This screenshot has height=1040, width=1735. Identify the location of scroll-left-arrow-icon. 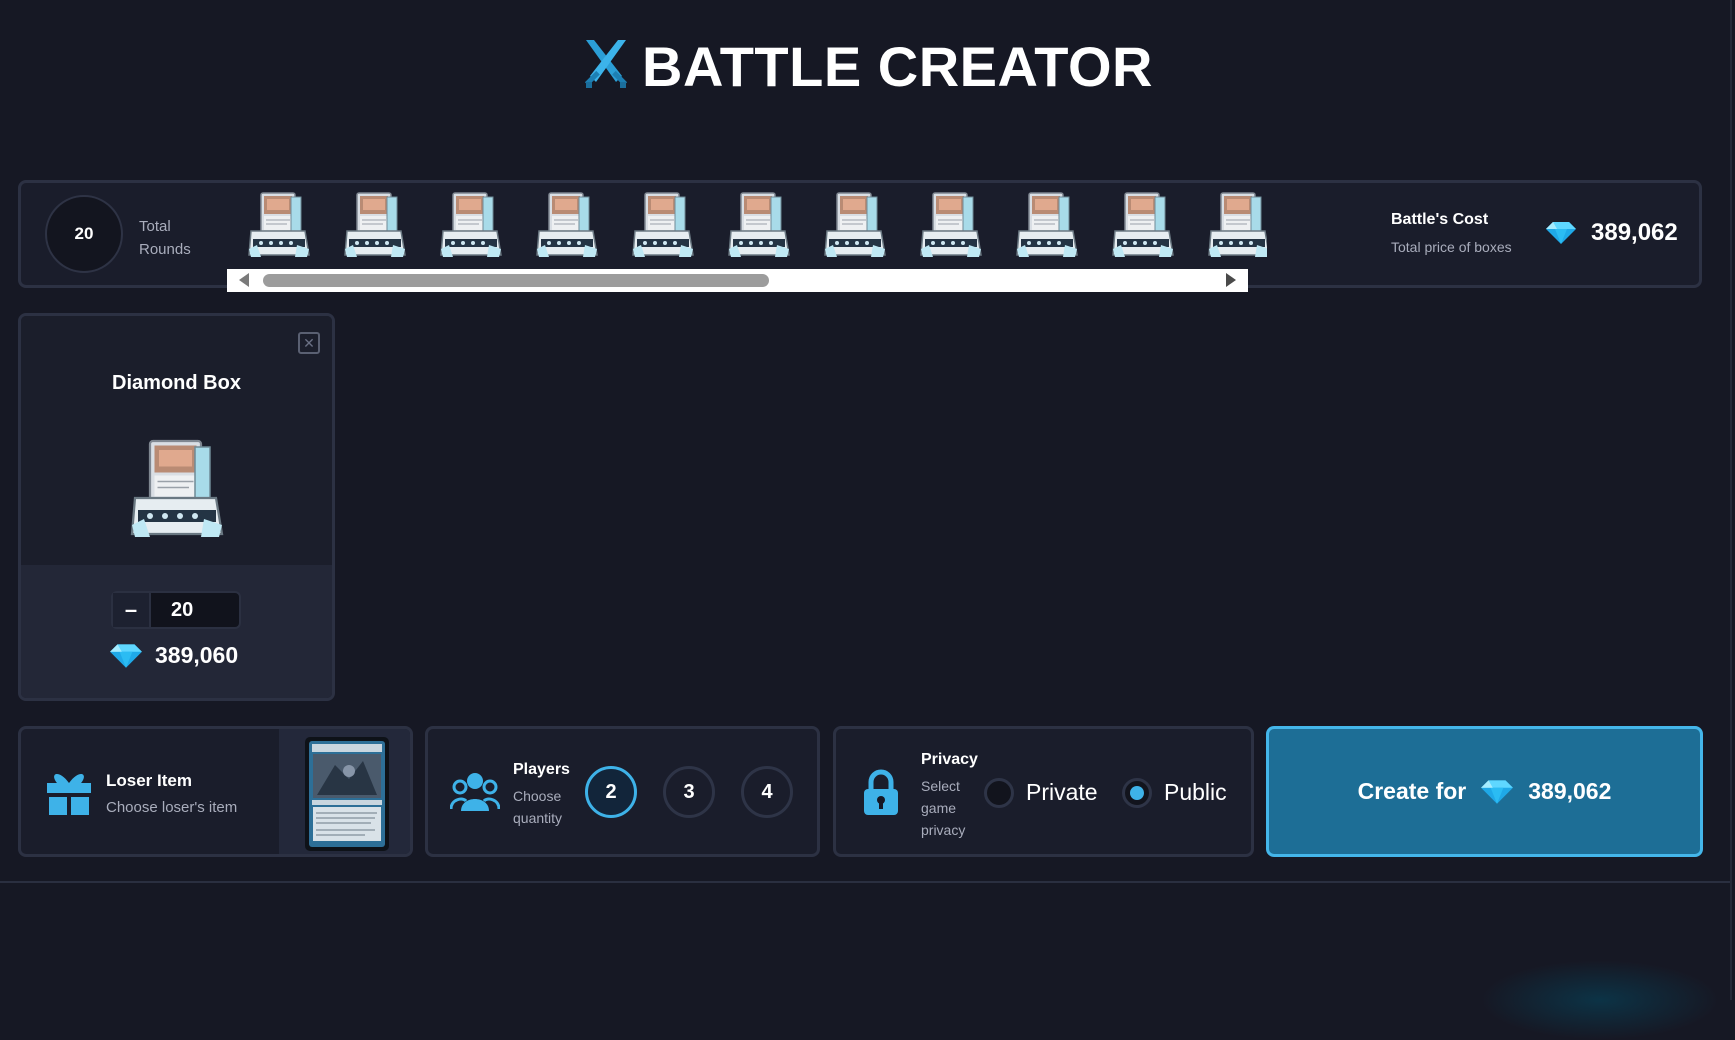
(244, 280).